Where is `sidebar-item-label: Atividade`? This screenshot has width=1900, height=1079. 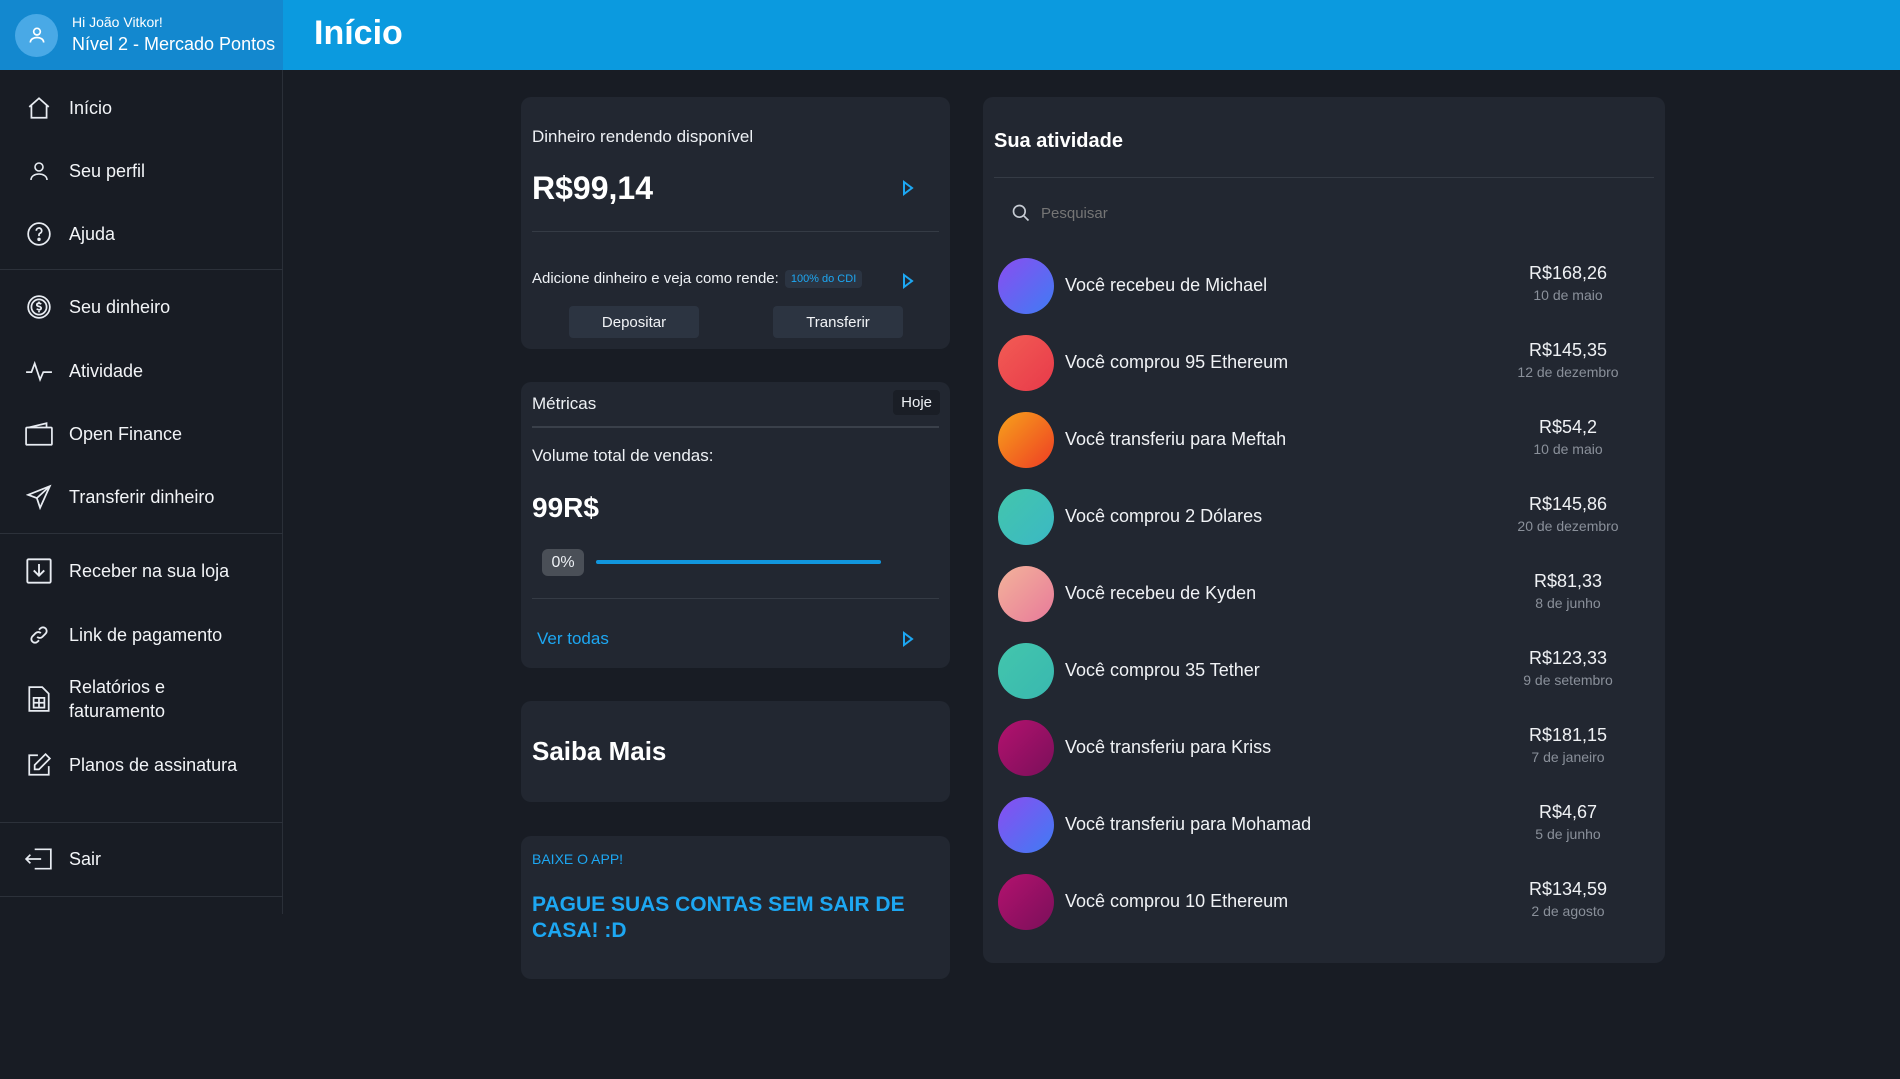 sidebar-item-label: Atividade is located at coordinates (106, 370).